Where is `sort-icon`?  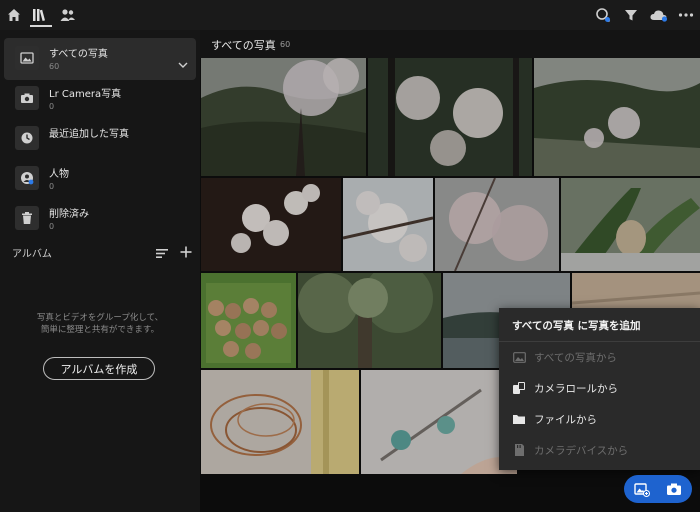
sort-icon is located at coordinates (162, 253).